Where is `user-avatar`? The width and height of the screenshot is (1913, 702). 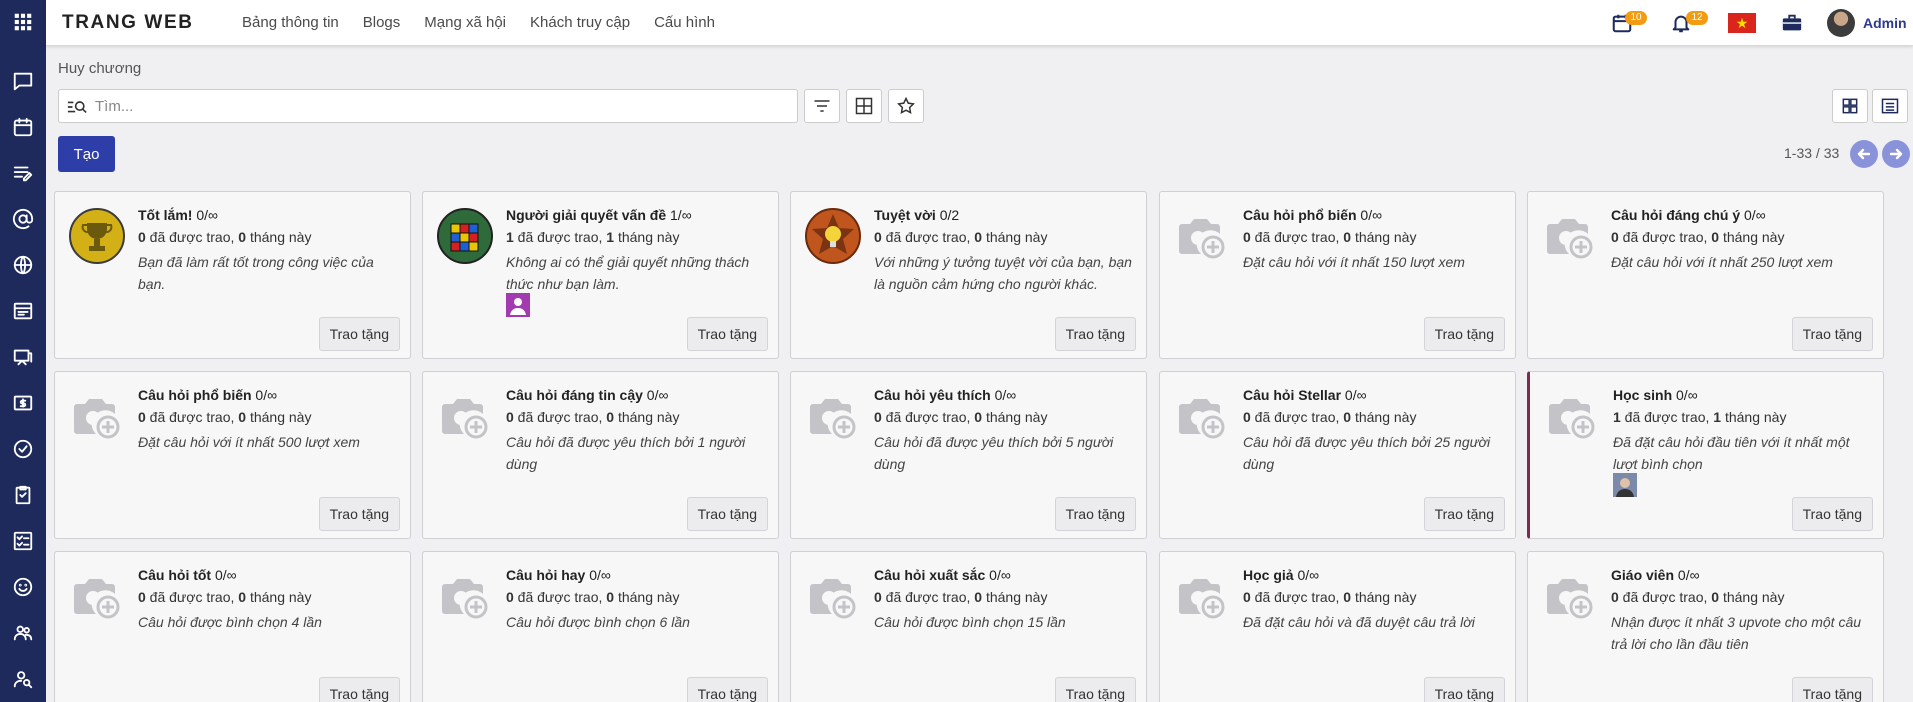 user-avatar is located at coordinates (1841, 23).